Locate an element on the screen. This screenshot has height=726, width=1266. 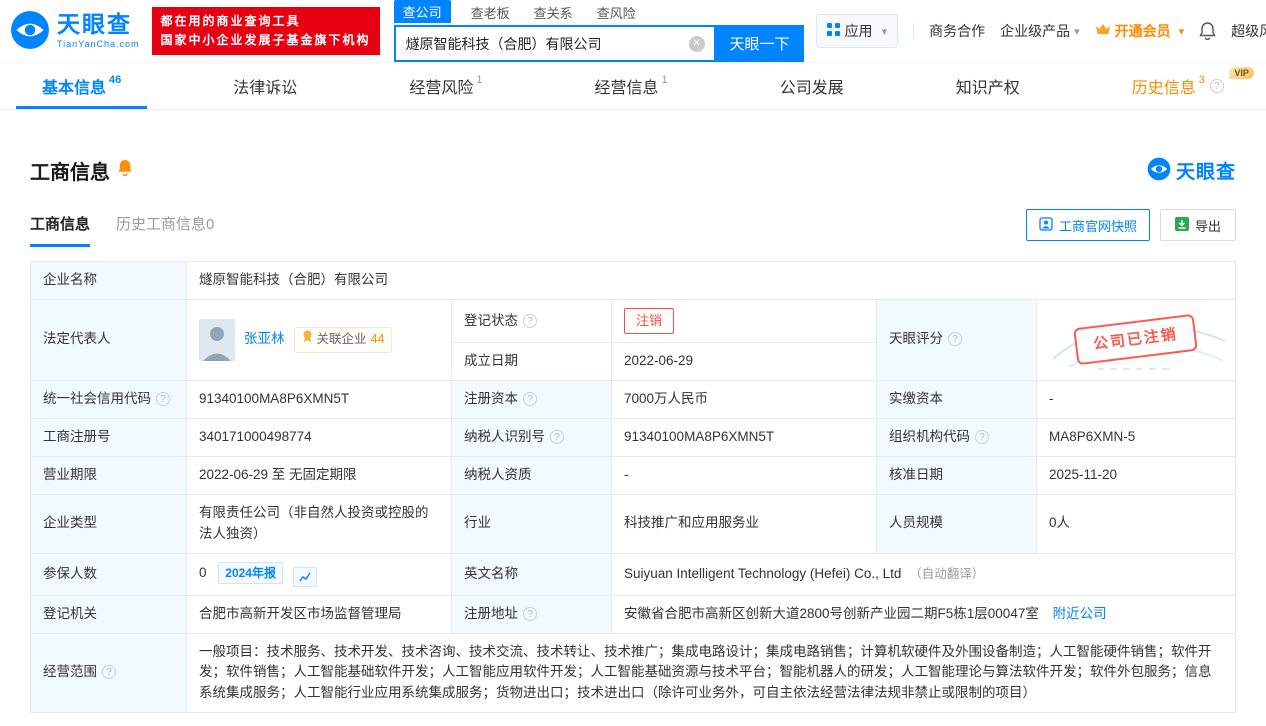
legal-rep-link: 张亚林 is located at coordinates (264, 339).